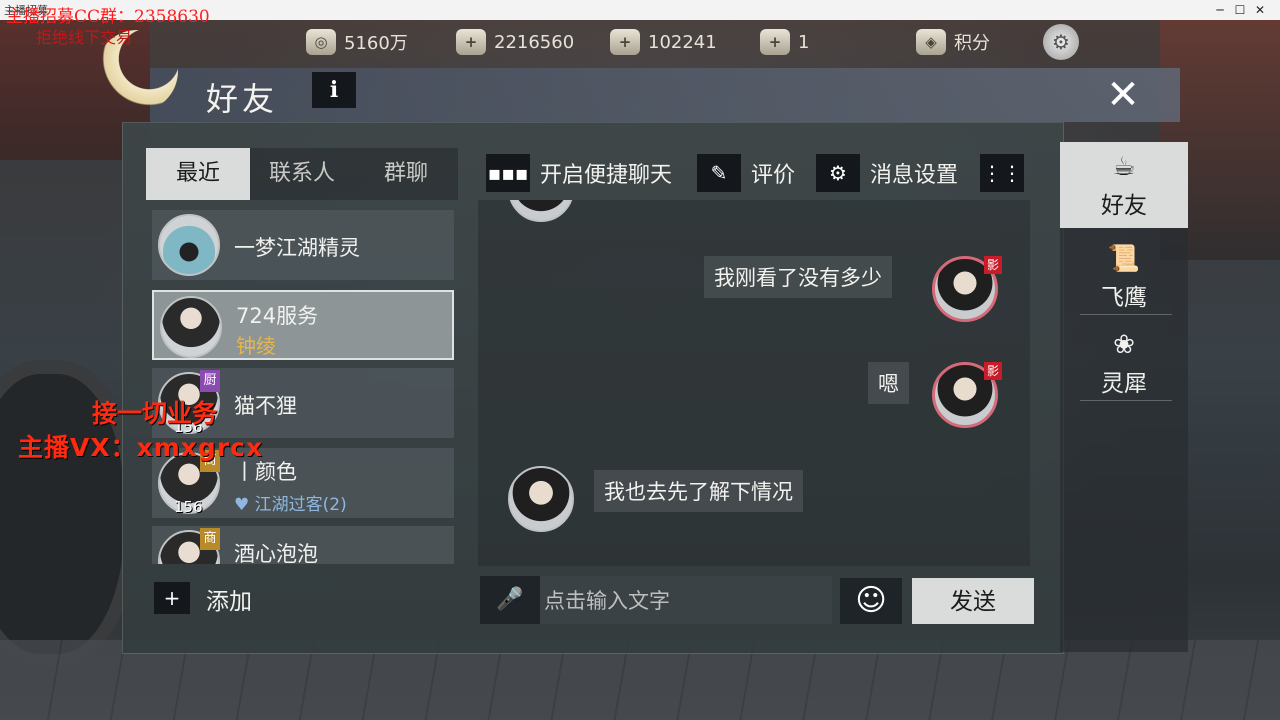 The height and width of the screenshot is (720, 1280). I want to click on resource-jade: + 102241, so click(663, 42).